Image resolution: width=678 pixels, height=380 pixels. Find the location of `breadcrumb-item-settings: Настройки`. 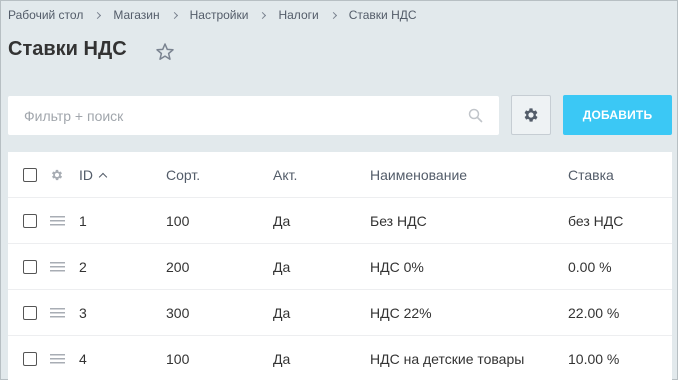

breadcrumb-item-settings: Настройки is located at coordinates (219, 15).